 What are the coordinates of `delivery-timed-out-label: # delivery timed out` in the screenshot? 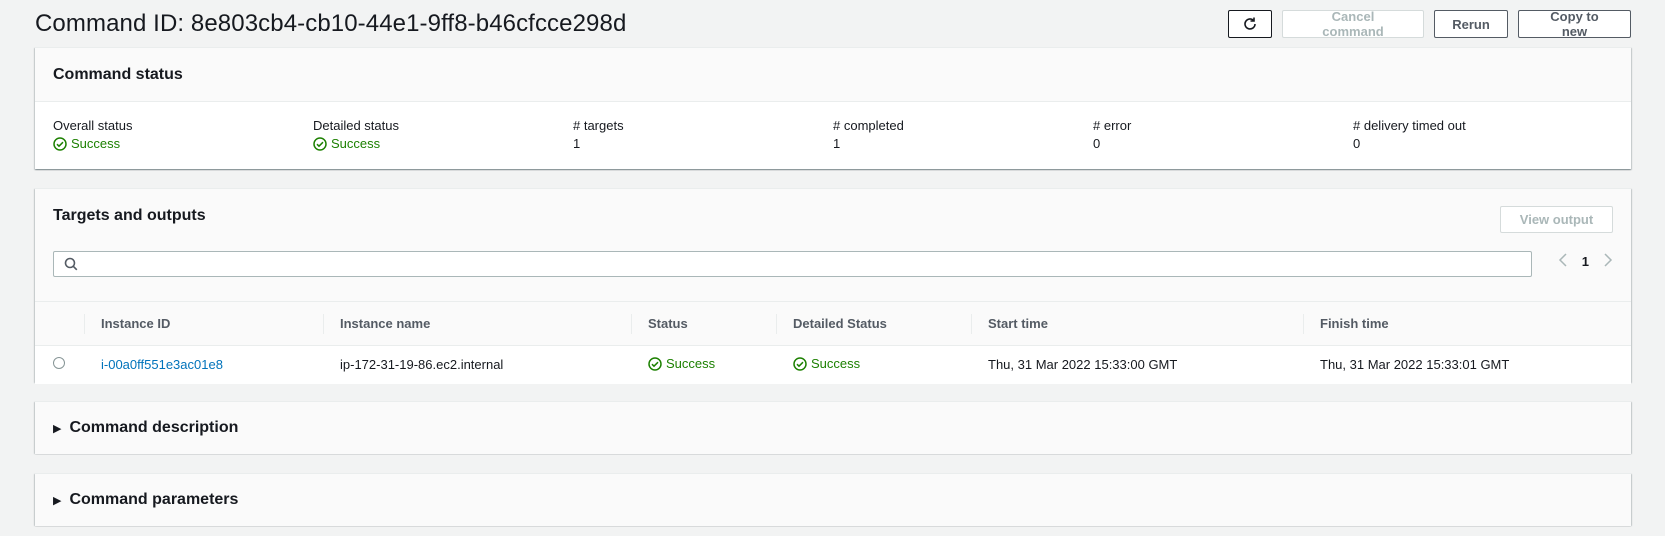 It's located at (1409, 125).